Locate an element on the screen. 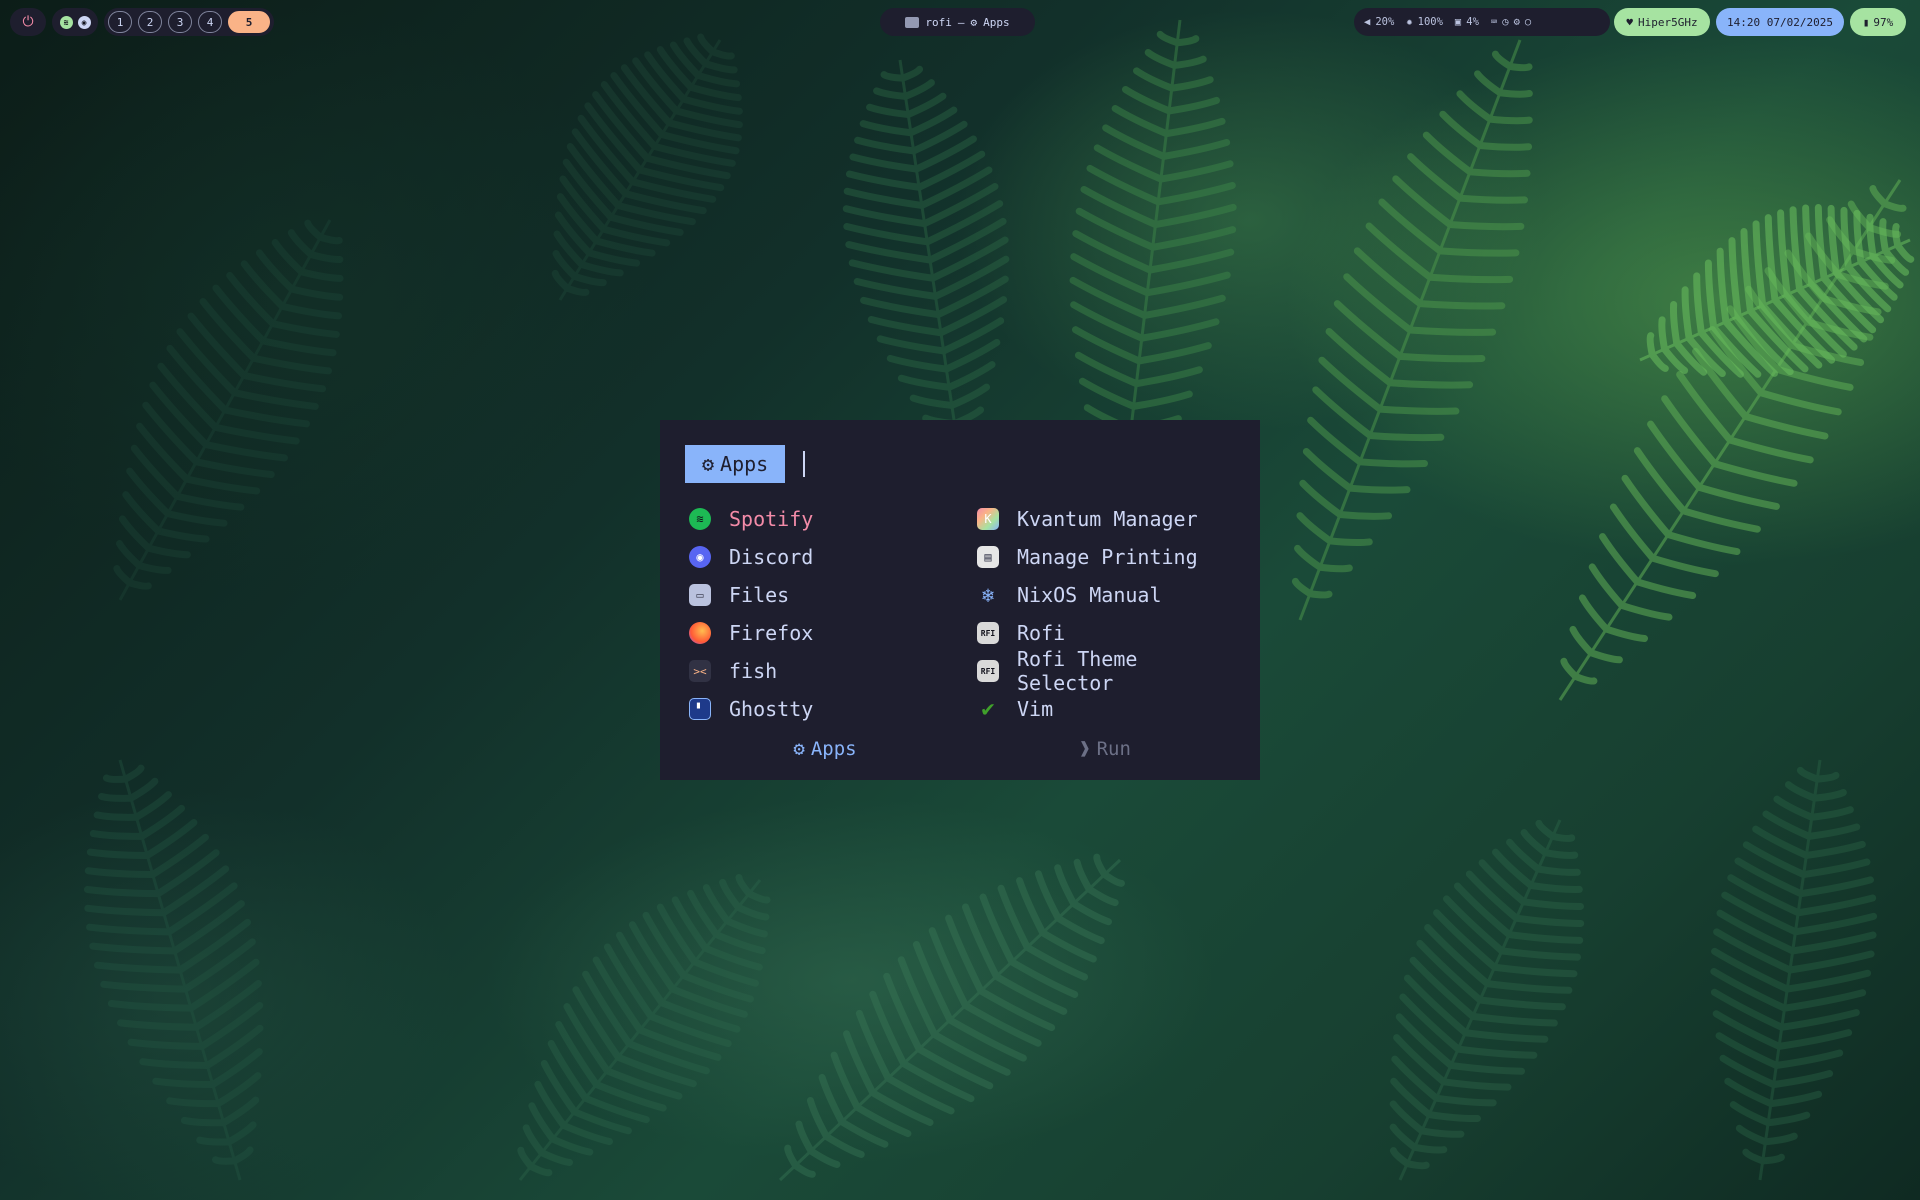  network-indicator: ♥ Hiper5GHz is located at coordinates (1662, 22).